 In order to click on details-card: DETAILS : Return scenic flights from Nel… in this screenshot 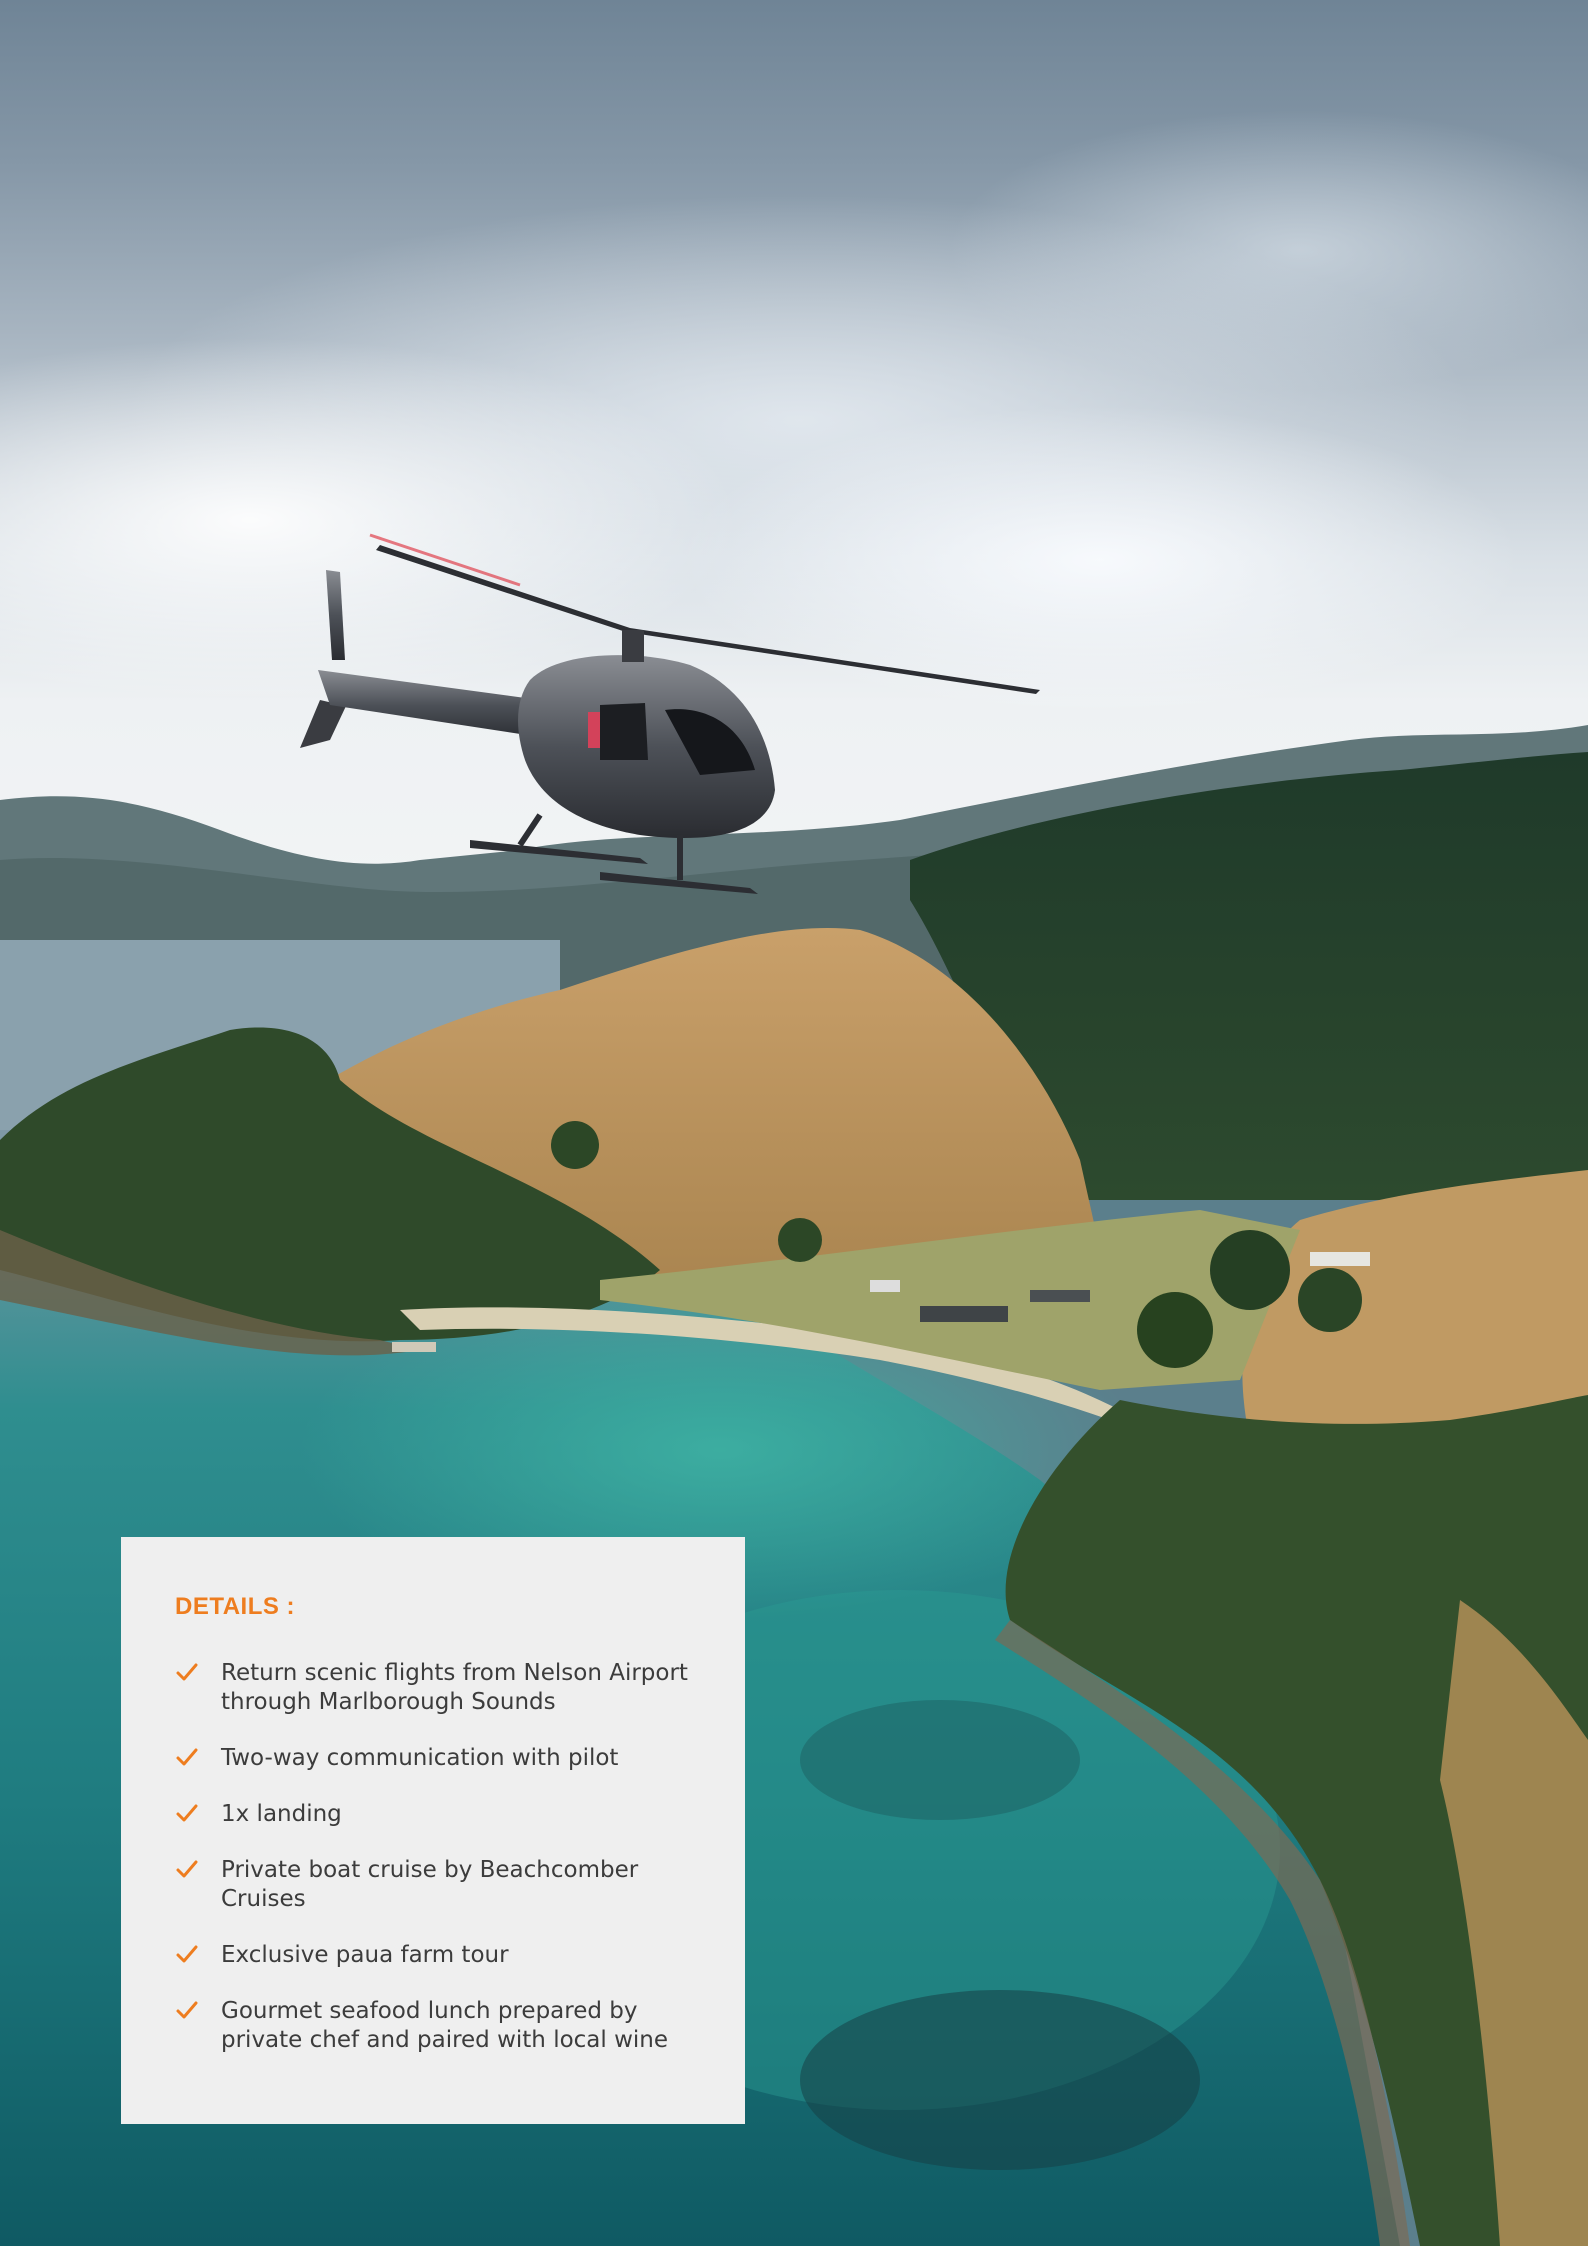, I will do `click(433, 1830)`.